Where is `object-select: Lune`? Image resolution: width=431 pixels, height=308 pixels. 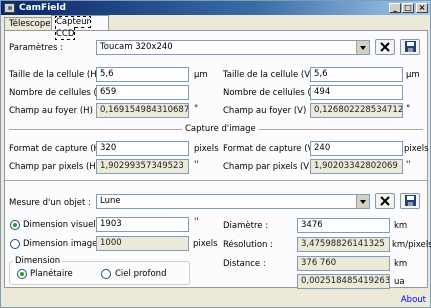
object-select: Lune is located at coordinates (233, 201).